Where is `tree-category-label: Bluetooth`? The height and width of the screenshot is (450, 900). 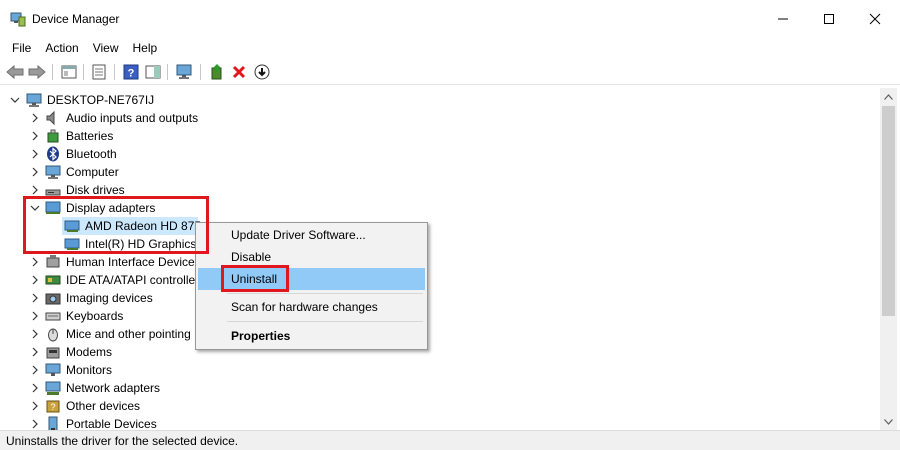
tree-category-label: Bluetooth is located at coordinates (91, 154).